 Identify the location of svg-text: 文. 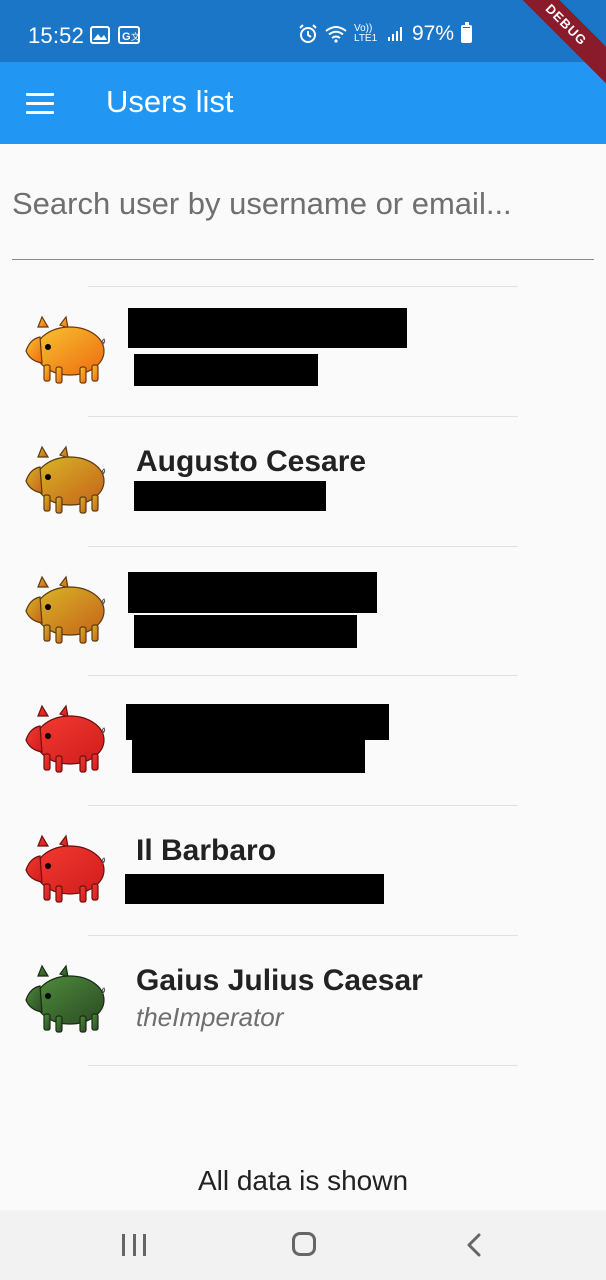
(135, 36).